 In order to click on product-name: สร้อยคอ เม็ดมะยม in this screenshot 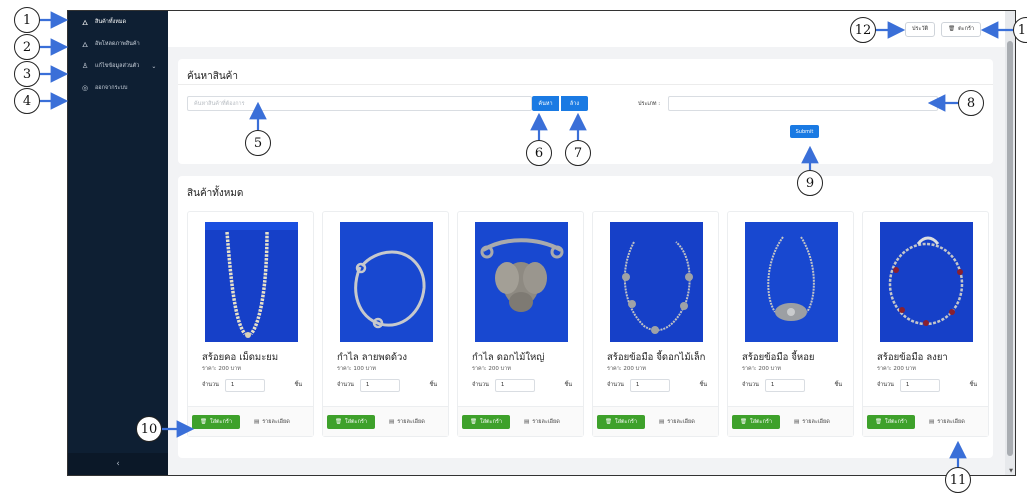, I will do `click(240, 357)`.